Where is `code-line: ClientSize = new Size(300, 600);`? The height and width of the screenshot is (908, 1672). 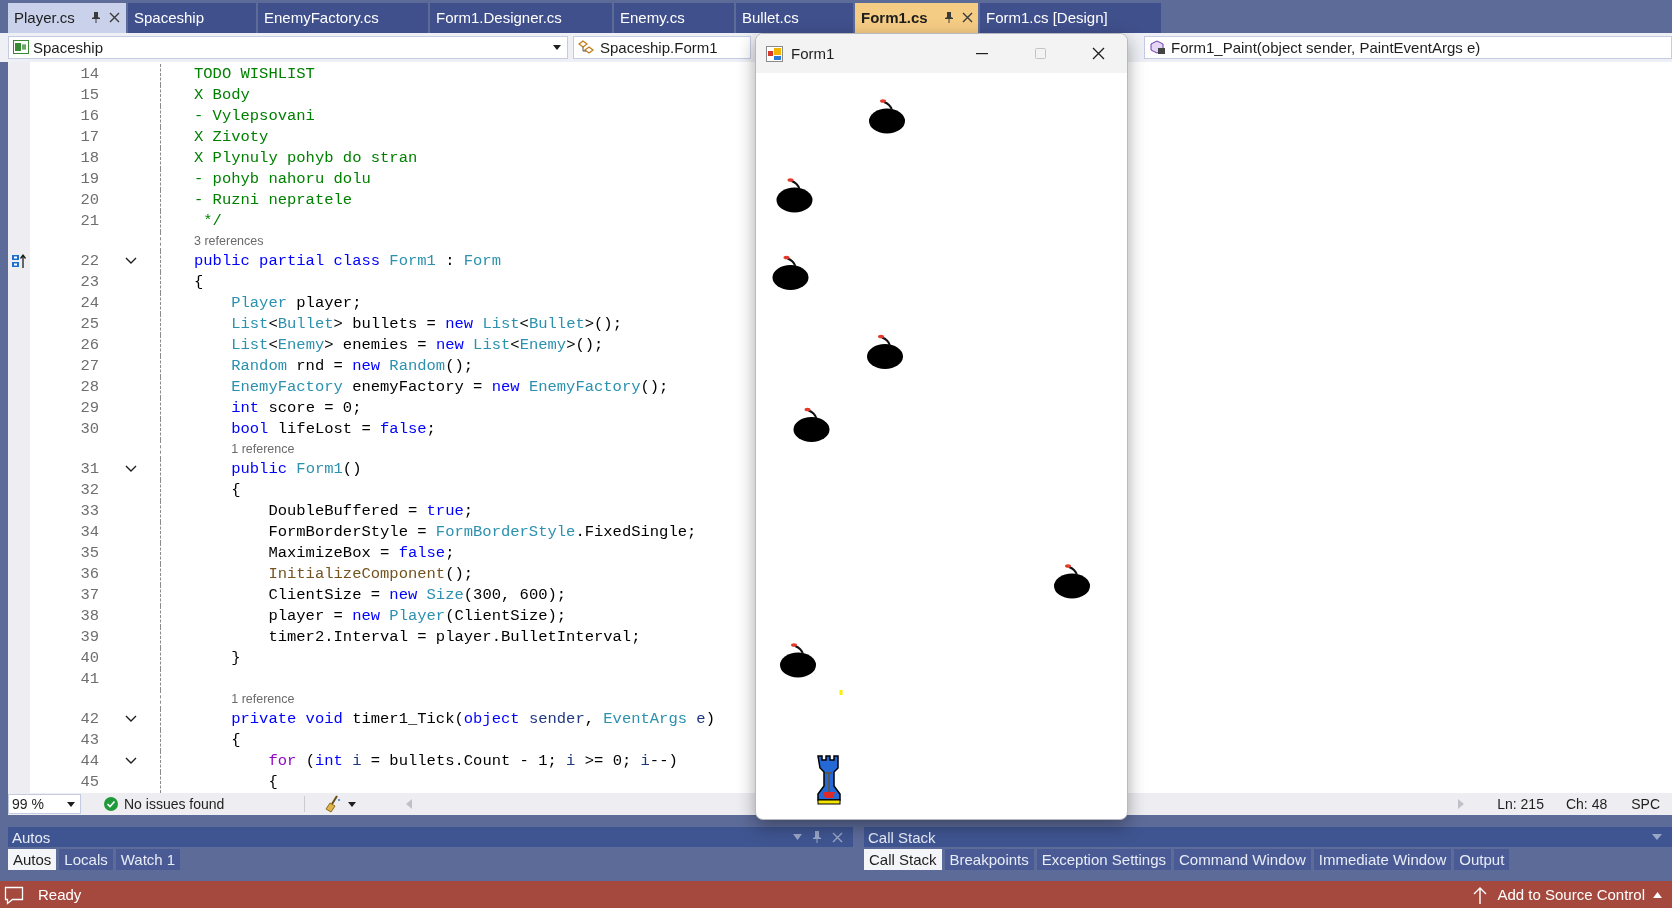
code-line: ClientSize = new Size(300, 600); is located at coordinates (417, 595).